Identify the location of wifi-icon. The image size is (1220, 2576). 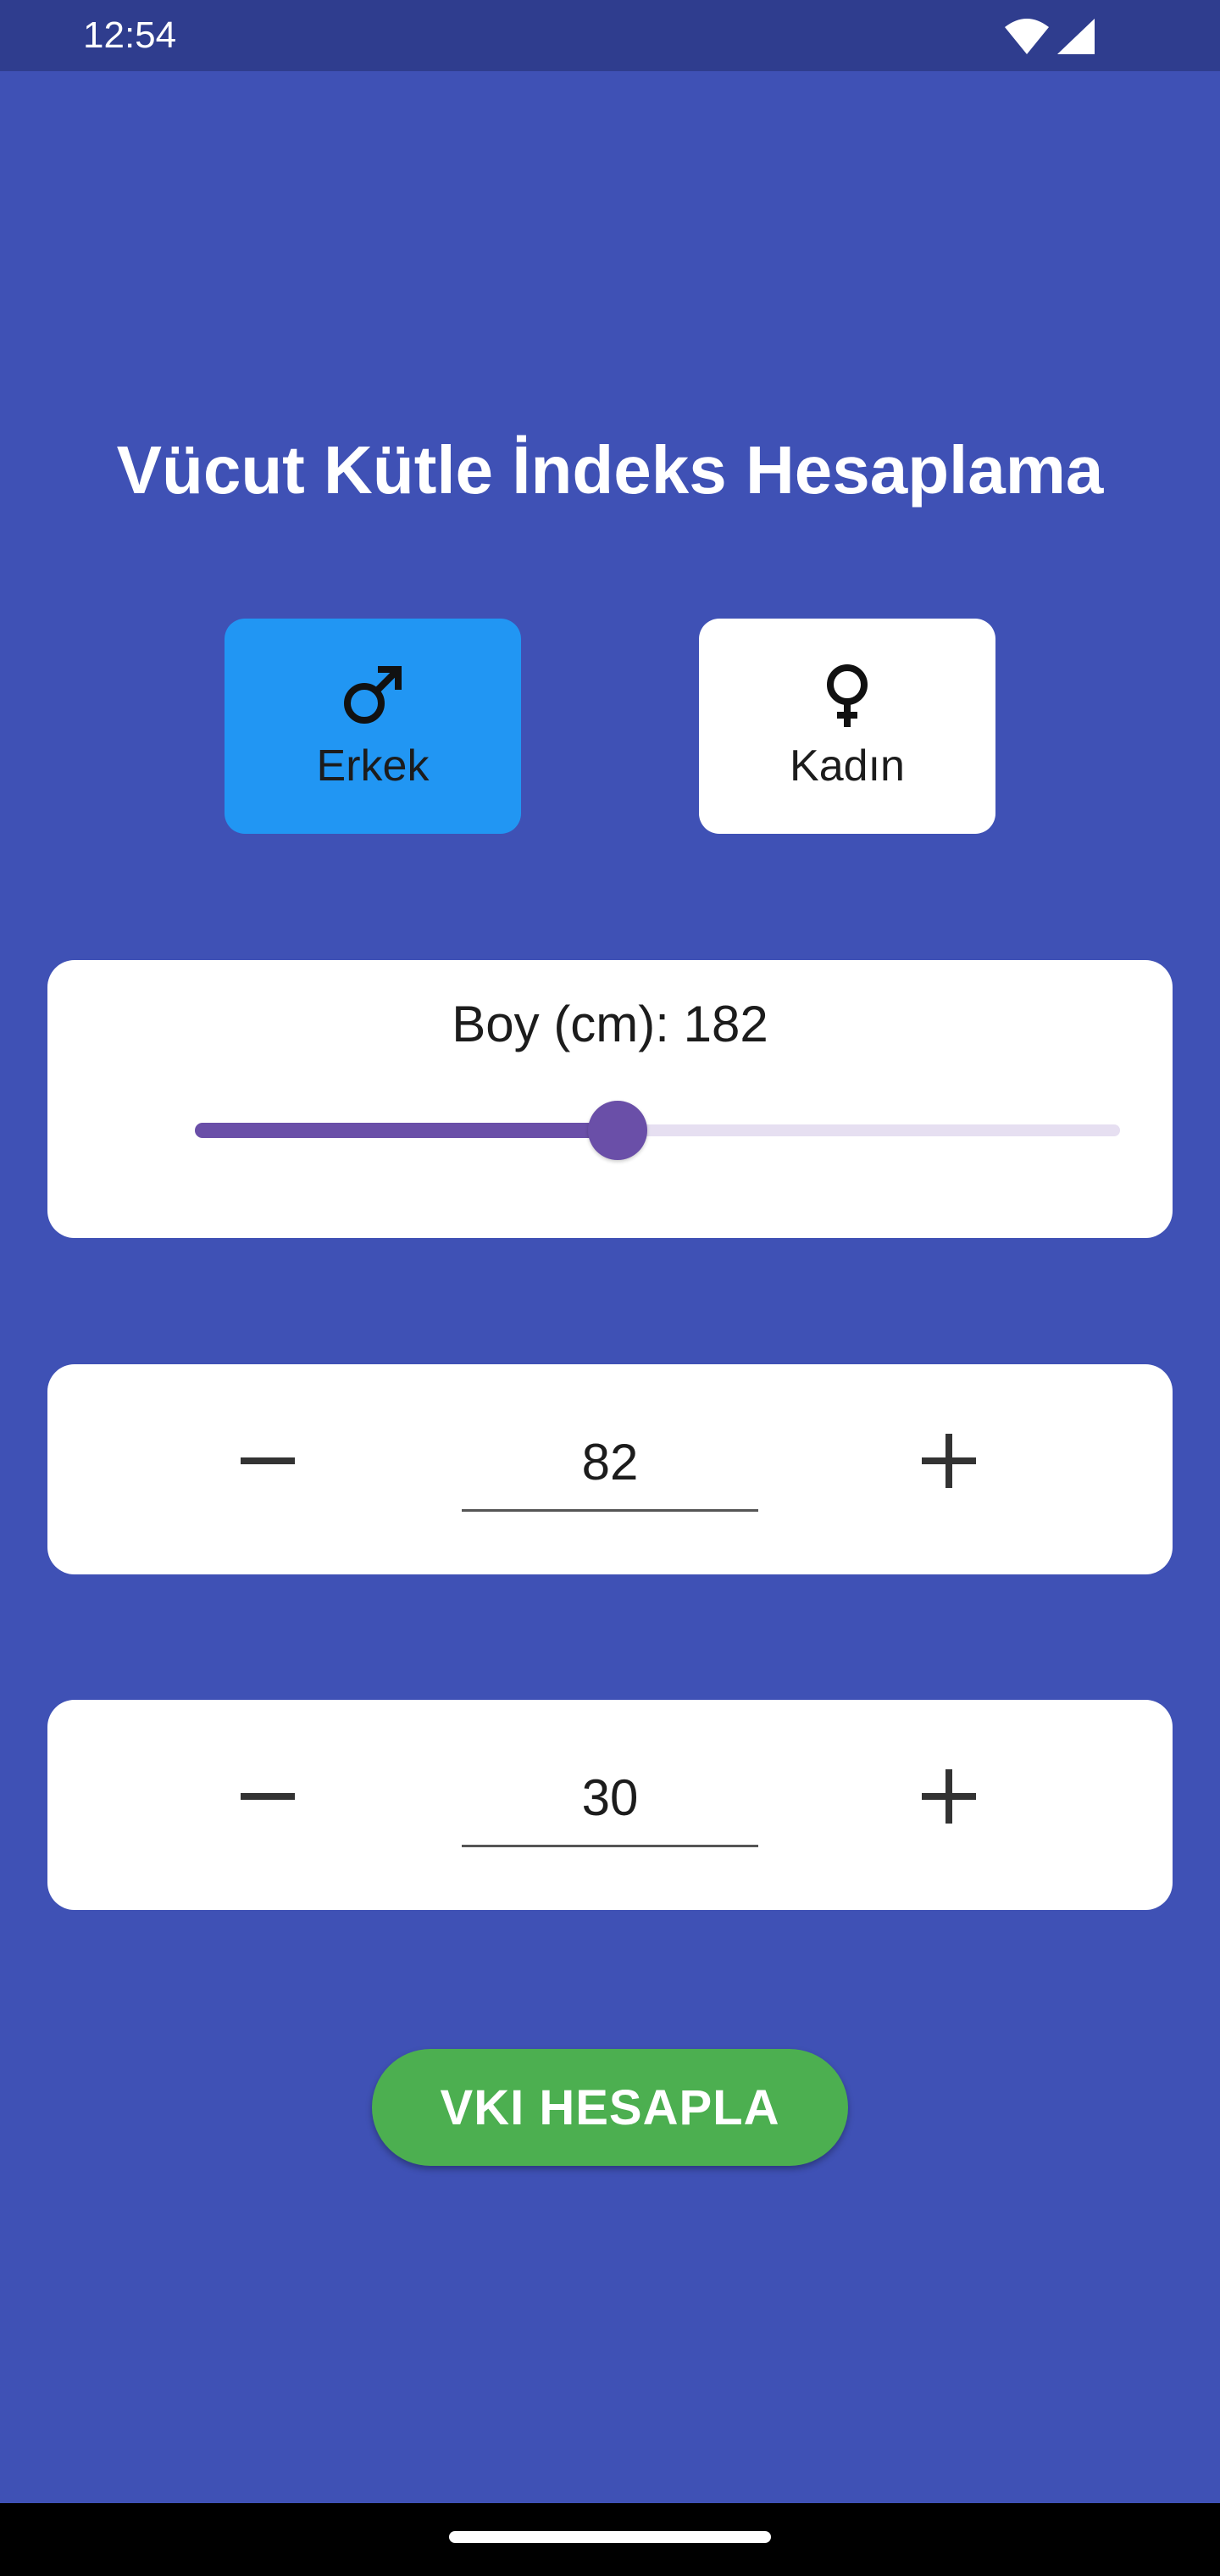
(1027, 36).